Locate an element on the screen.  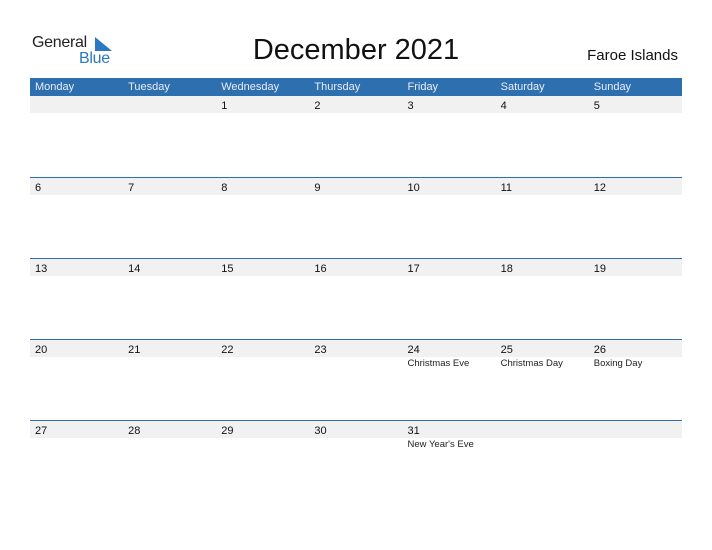
day-cell: 21 is located at coordinates (169, 348).